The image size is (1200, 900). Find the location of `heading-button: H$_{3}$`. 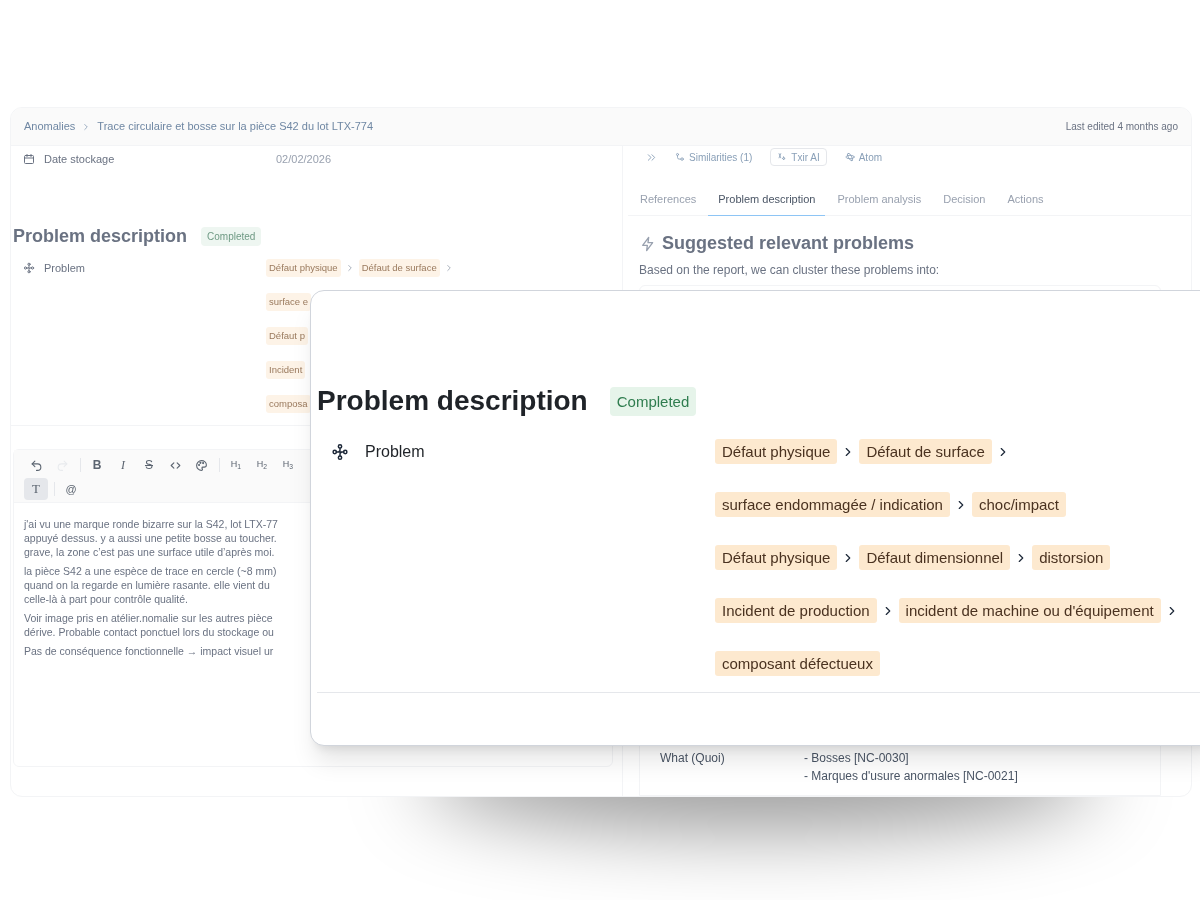

heading-button: H$_{3}$ is located at coordinates (288, 465).